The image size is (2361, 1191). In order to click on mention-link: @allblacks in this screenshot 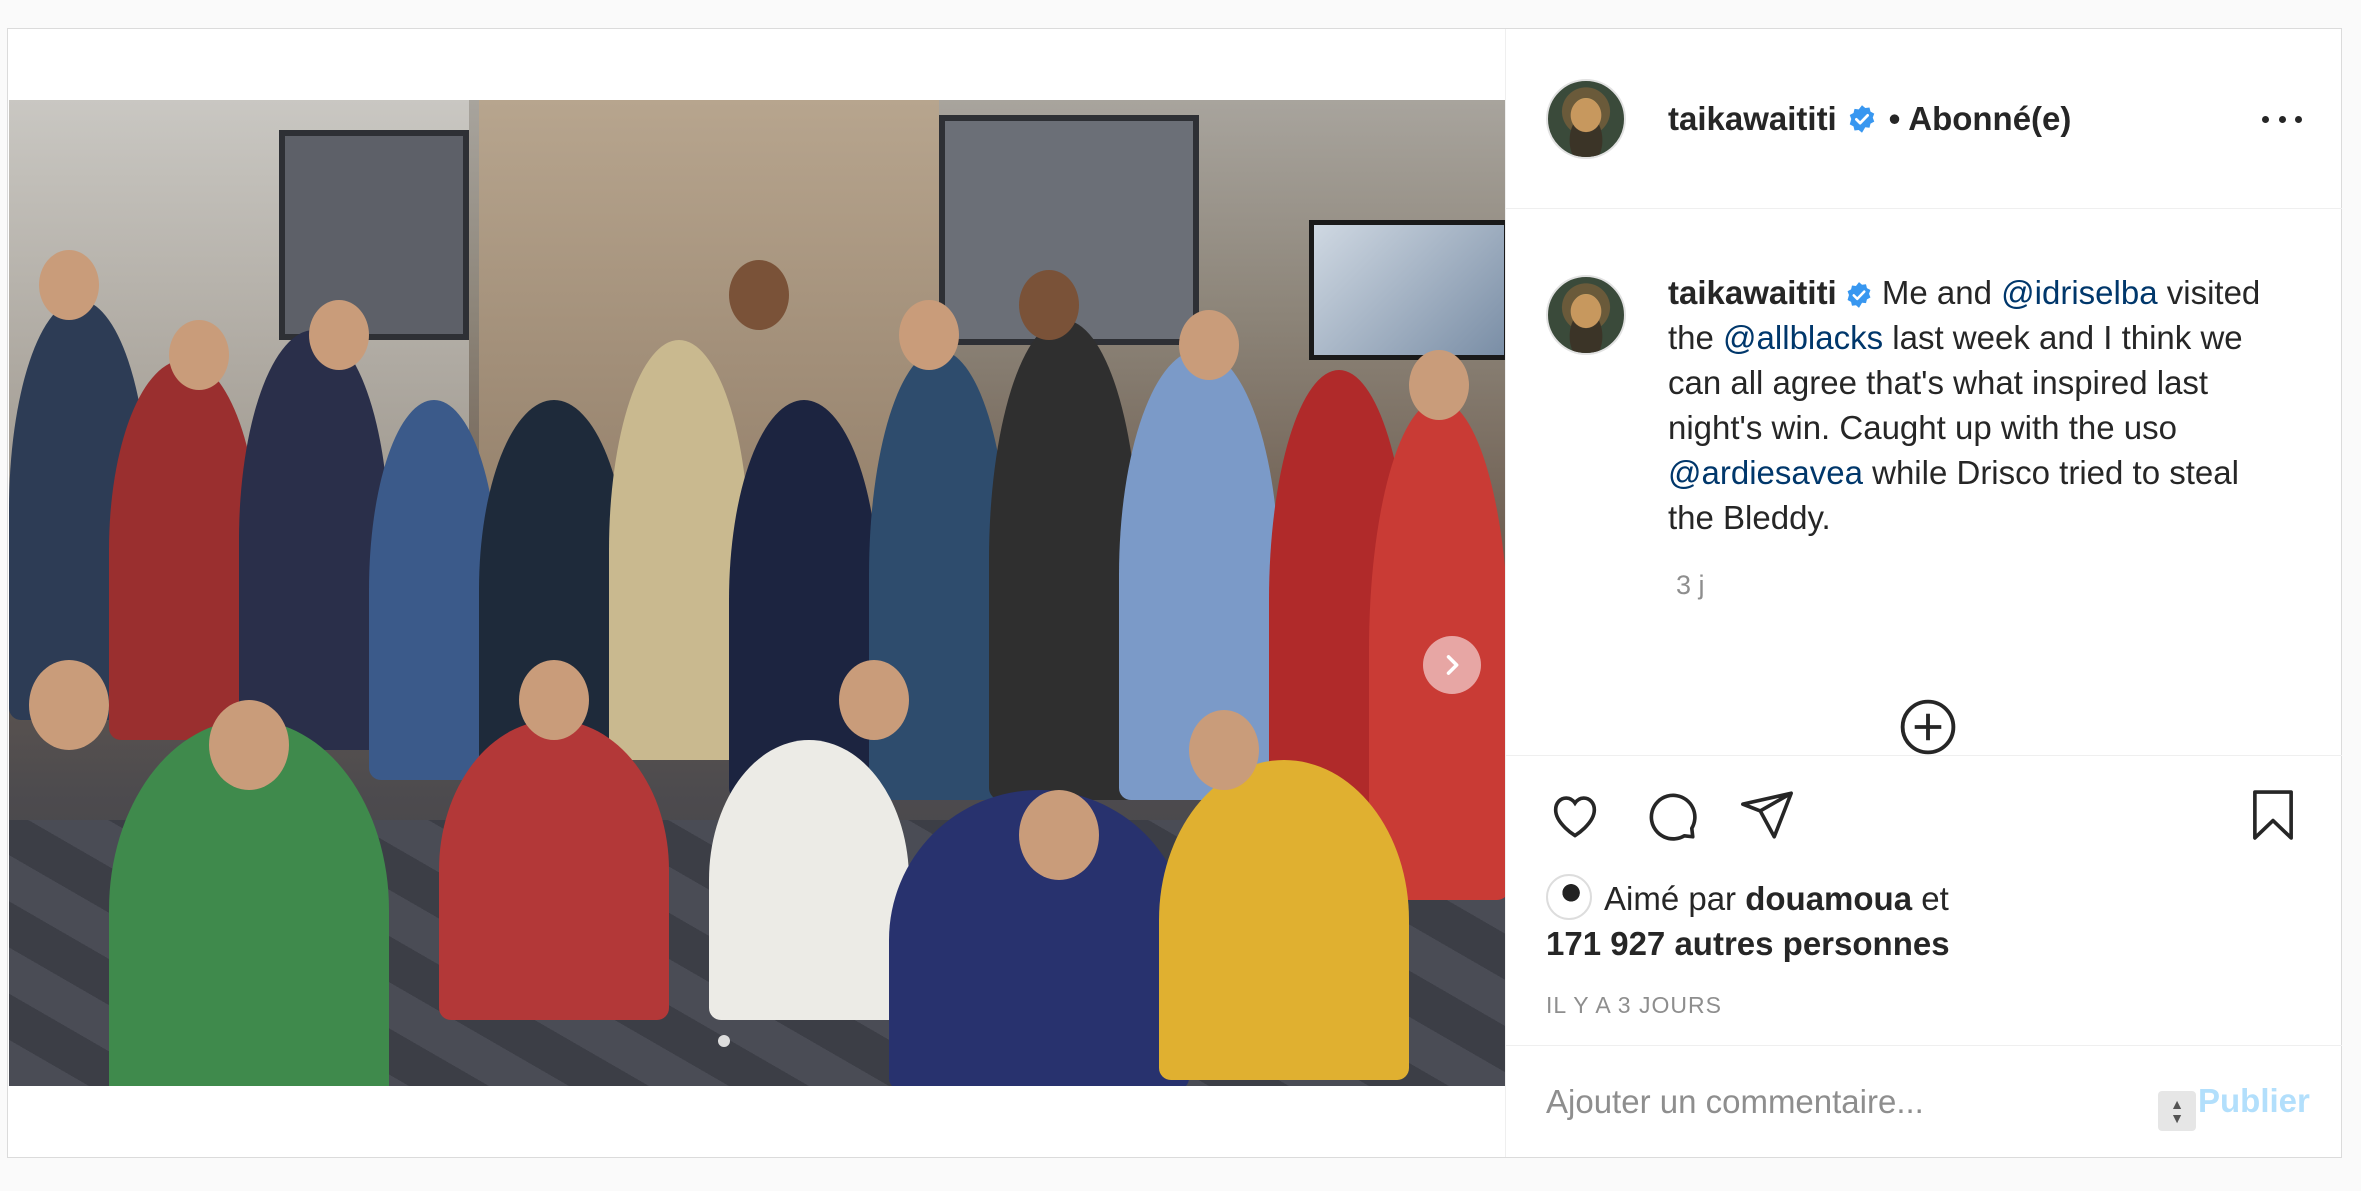, I will do `click(1803, 337)`.